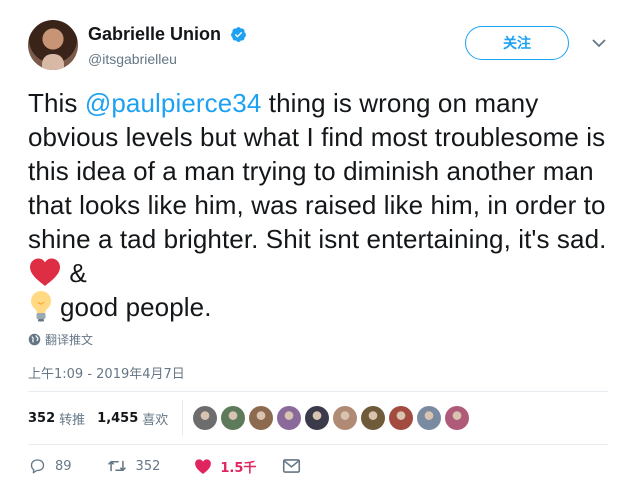  Describe the element at coordinates (41, 306) in the screenshot. I see `light-bulb-icon` at that location.